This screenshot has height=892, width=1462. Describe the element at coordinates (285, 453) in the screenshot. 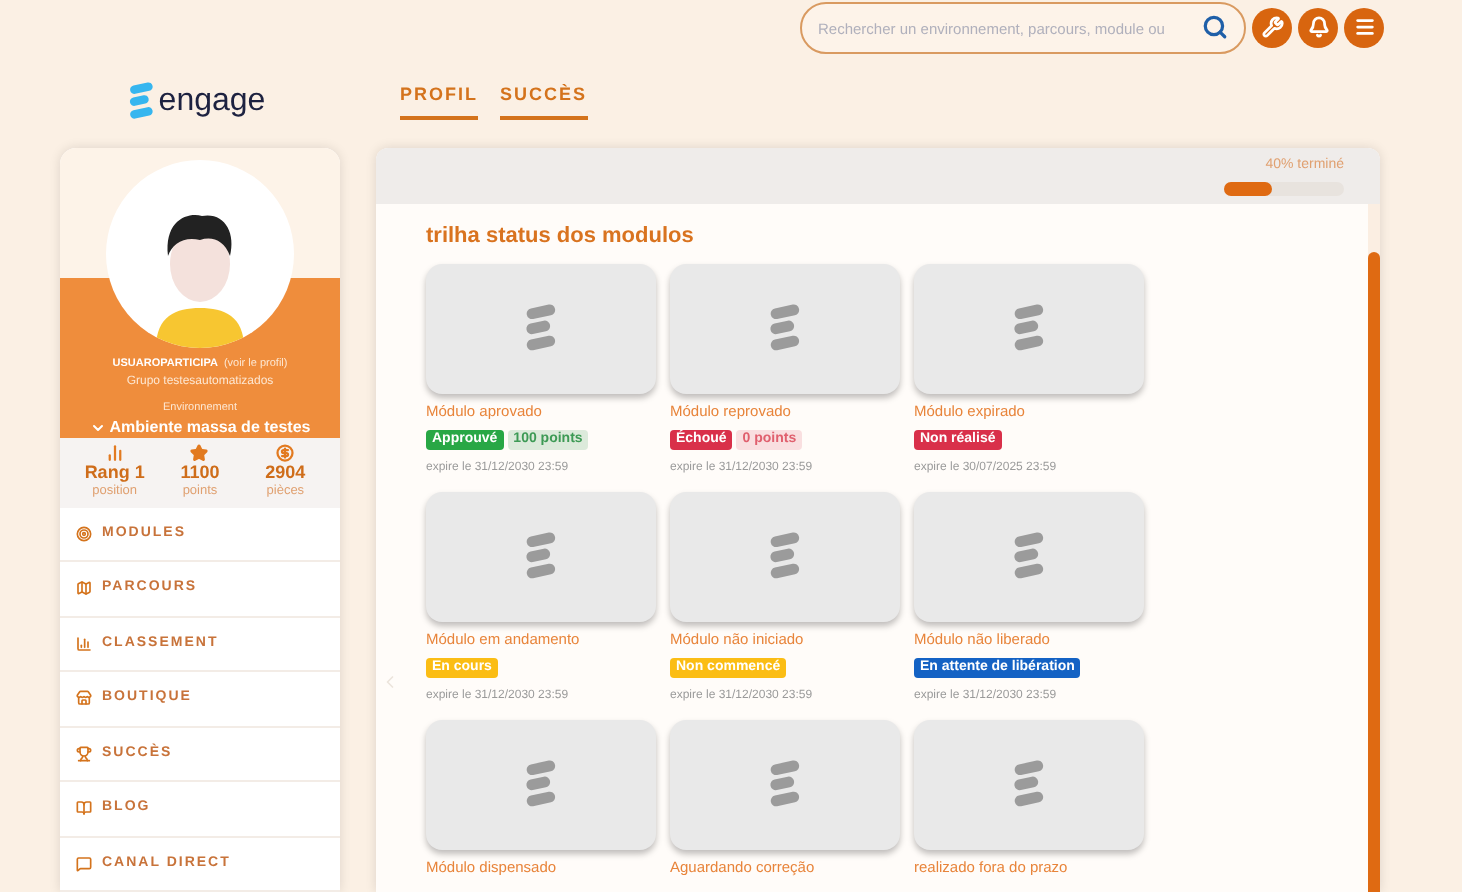

I see `coin-icon` at that location.